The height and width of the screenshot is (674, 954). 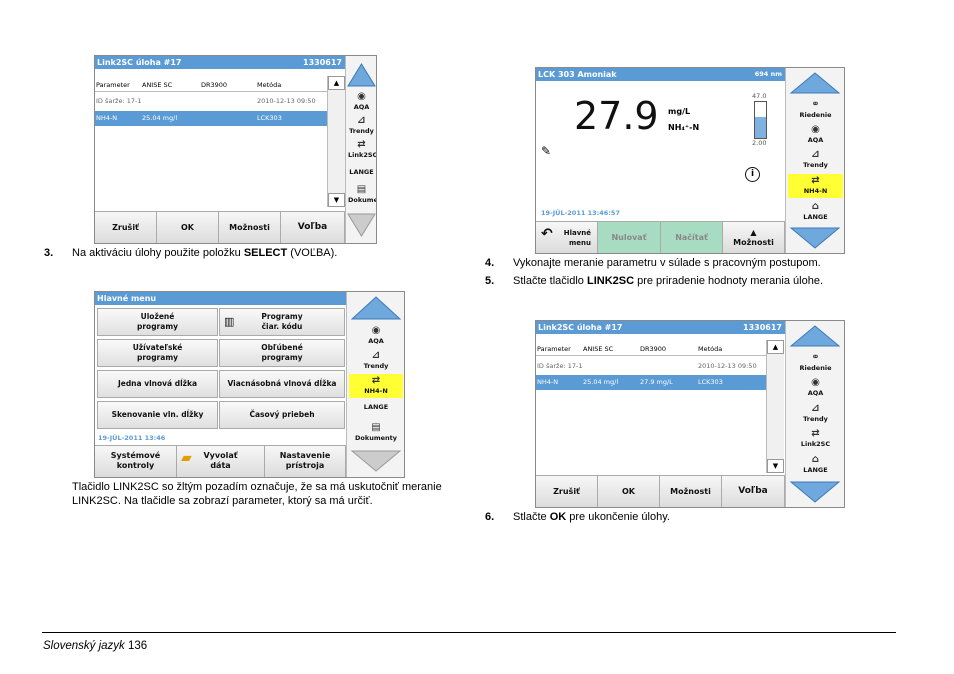 I want to click on zero-button: Nulovať, so click(x=629, y=237).